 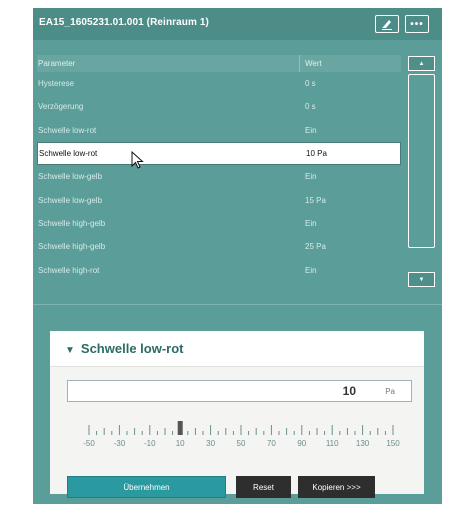 What do you see at coordinates (263, 487) in the screenshot?
I see `reset-button: Reset` at bounding box center [263, 487].